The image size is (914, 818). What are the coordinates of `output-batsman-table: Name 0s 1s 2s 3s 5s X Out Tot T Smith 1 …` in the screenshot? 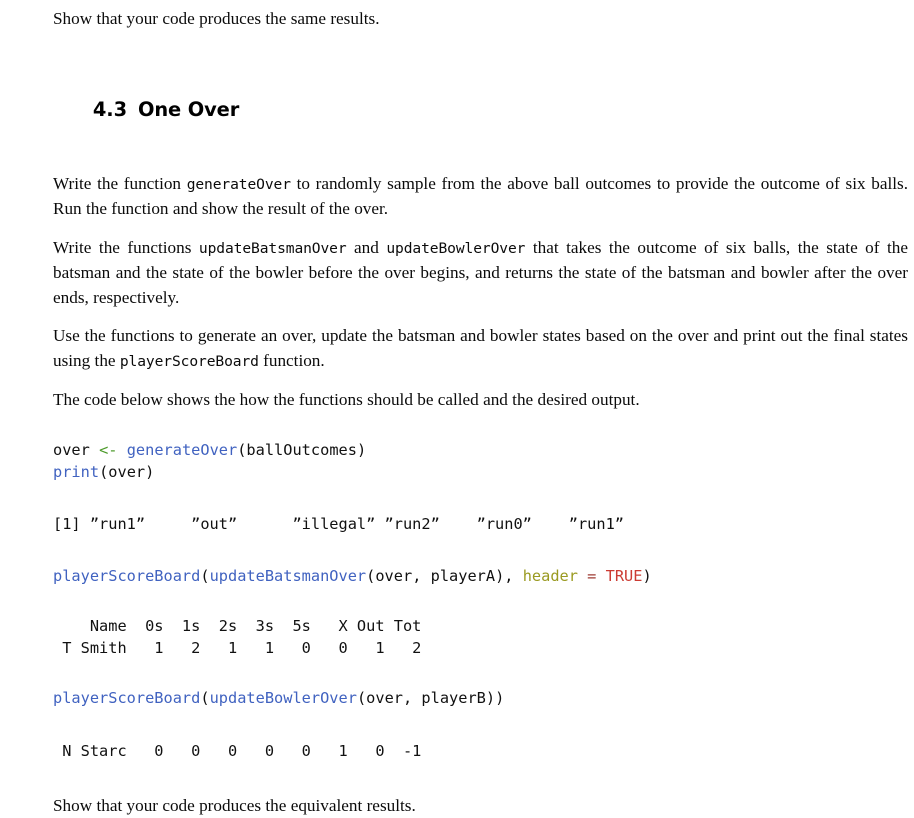 It's located at (480, 637).